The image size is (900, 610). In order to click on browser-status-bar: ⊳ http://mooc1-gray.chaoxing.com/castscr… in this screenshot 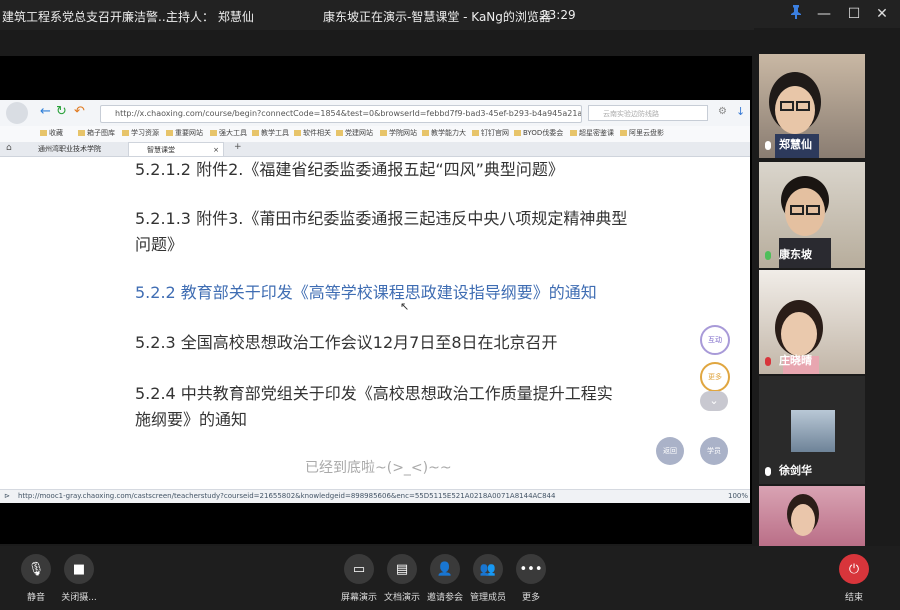, I will do `click(375, 496)`.